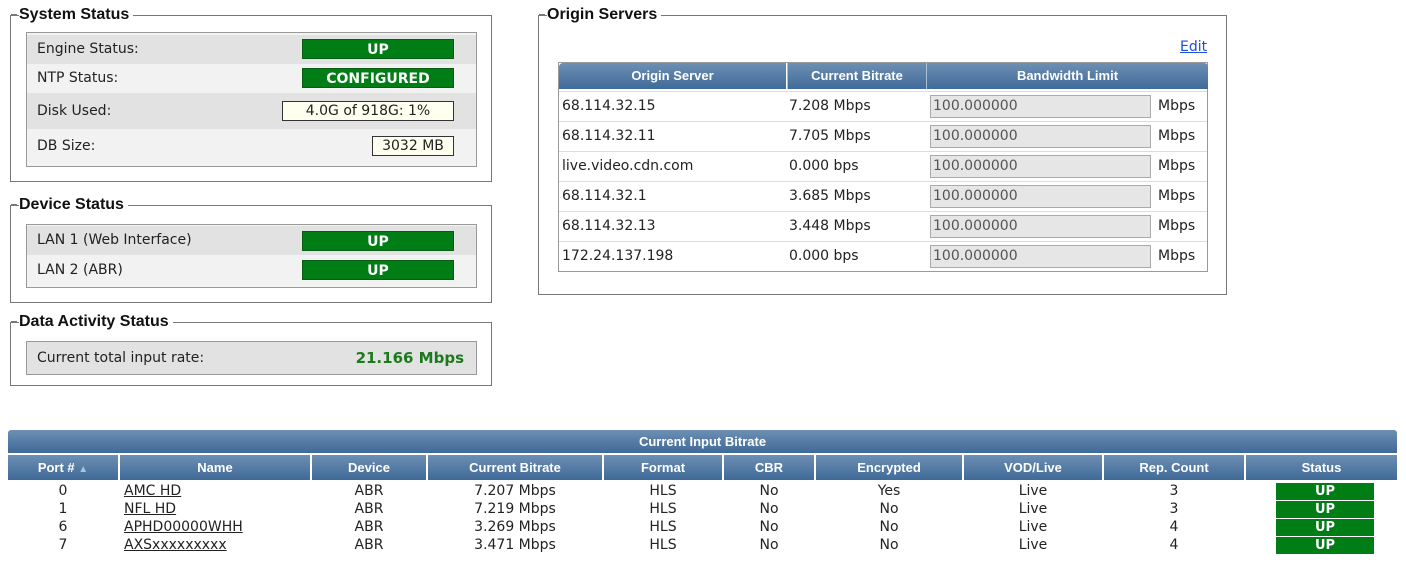  I want to click on db-size-value: 3032 MB, so click(413, 146).